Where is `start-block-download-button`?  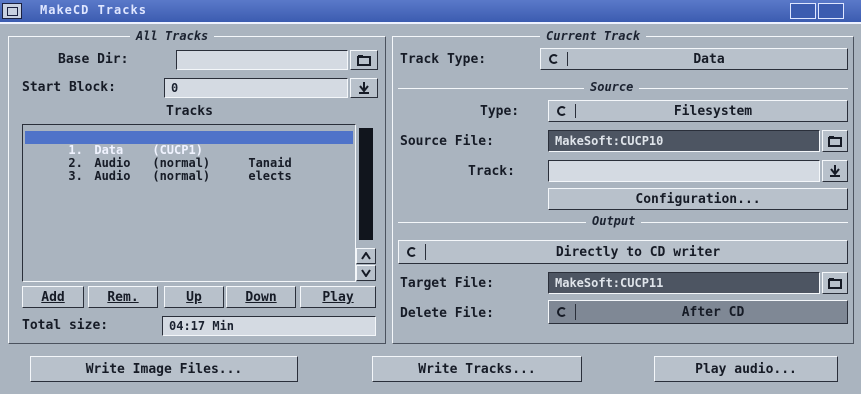
start-block-download-button is located at coordinates (364, 88).